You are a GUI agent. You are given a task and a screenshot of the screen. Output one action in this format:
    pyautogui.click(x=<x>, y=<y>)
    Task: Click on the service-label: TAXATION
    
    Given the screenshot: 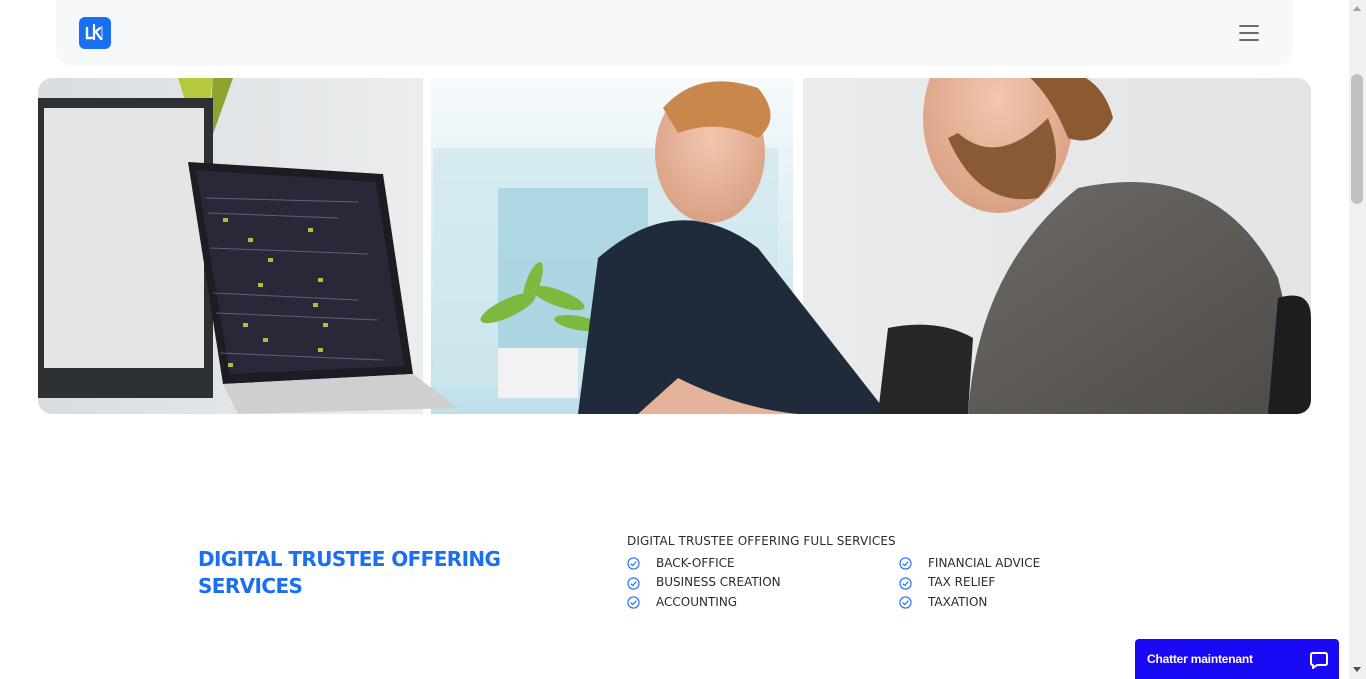 What is the action you would take?
    pyautogui.click(x=958, y=601)
    